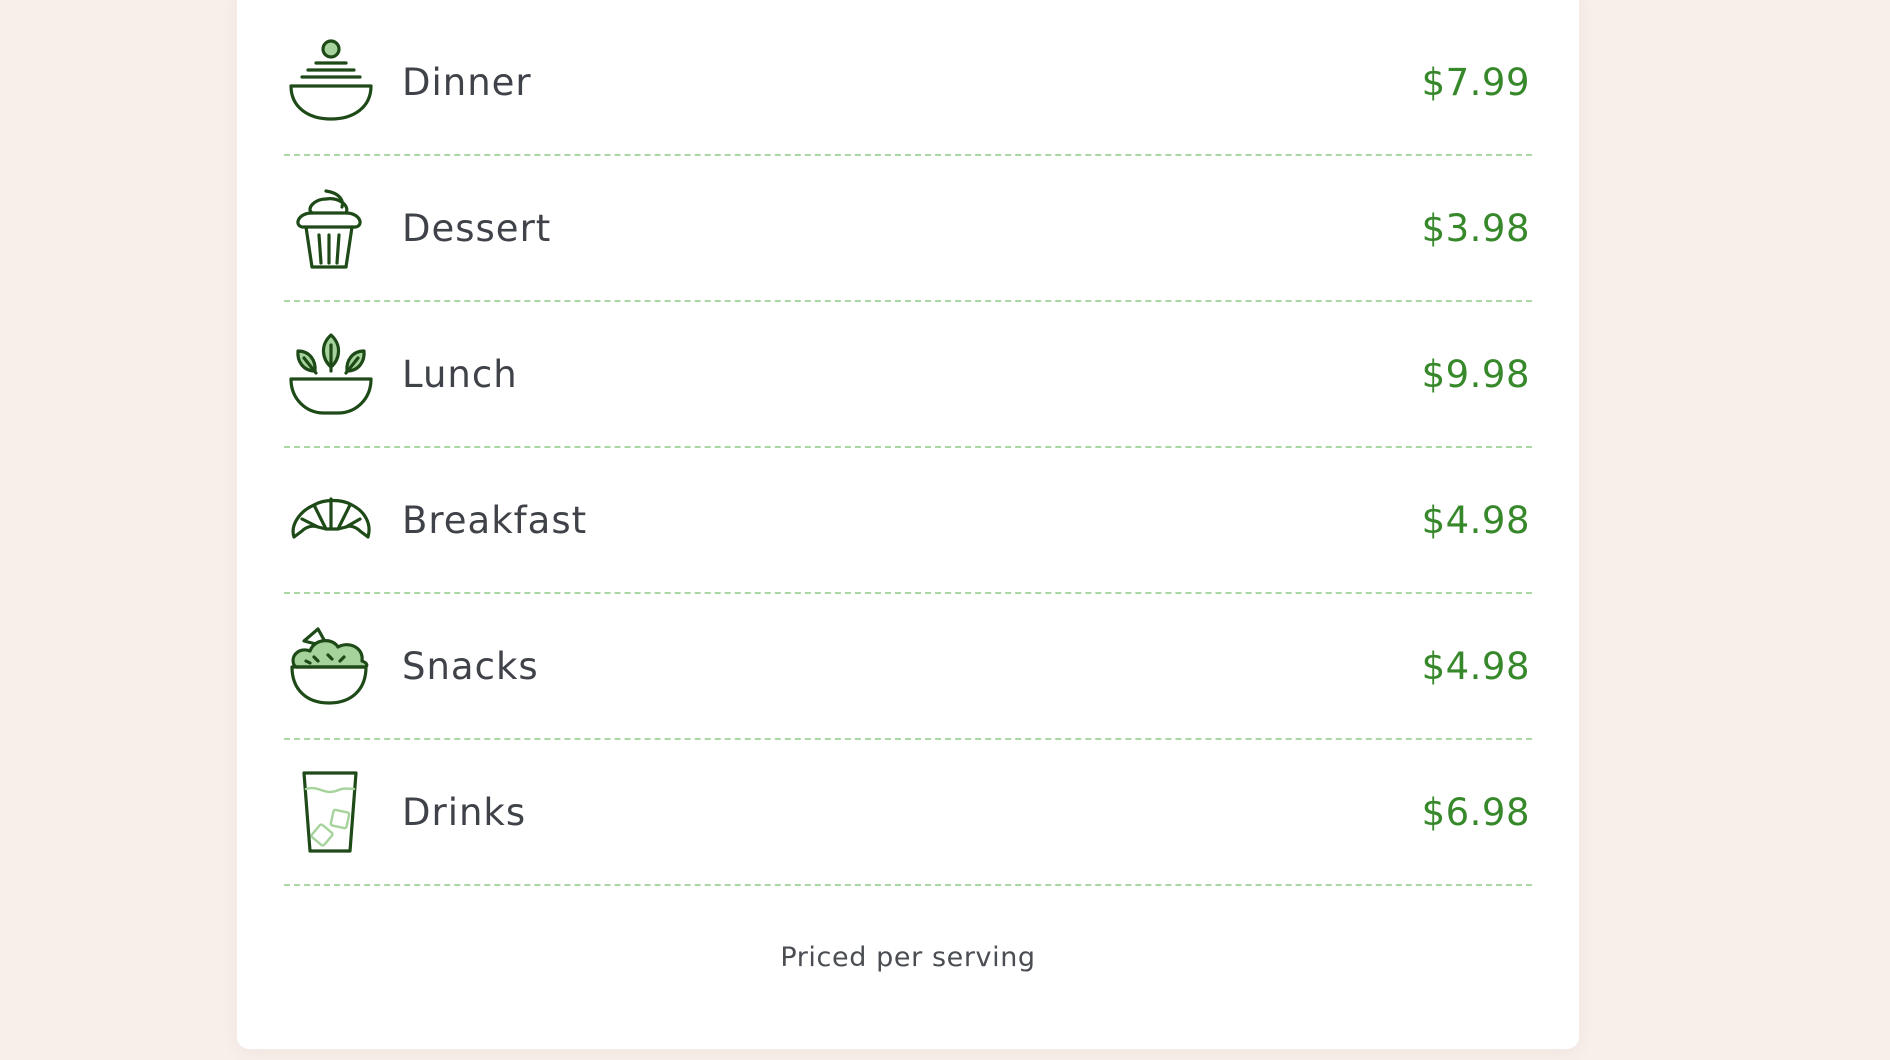 This screenshot has height=1060, width=1890. Describe the element at coordinates (331, 228) in the screenshot. I see `cupcake-icon` at that location.